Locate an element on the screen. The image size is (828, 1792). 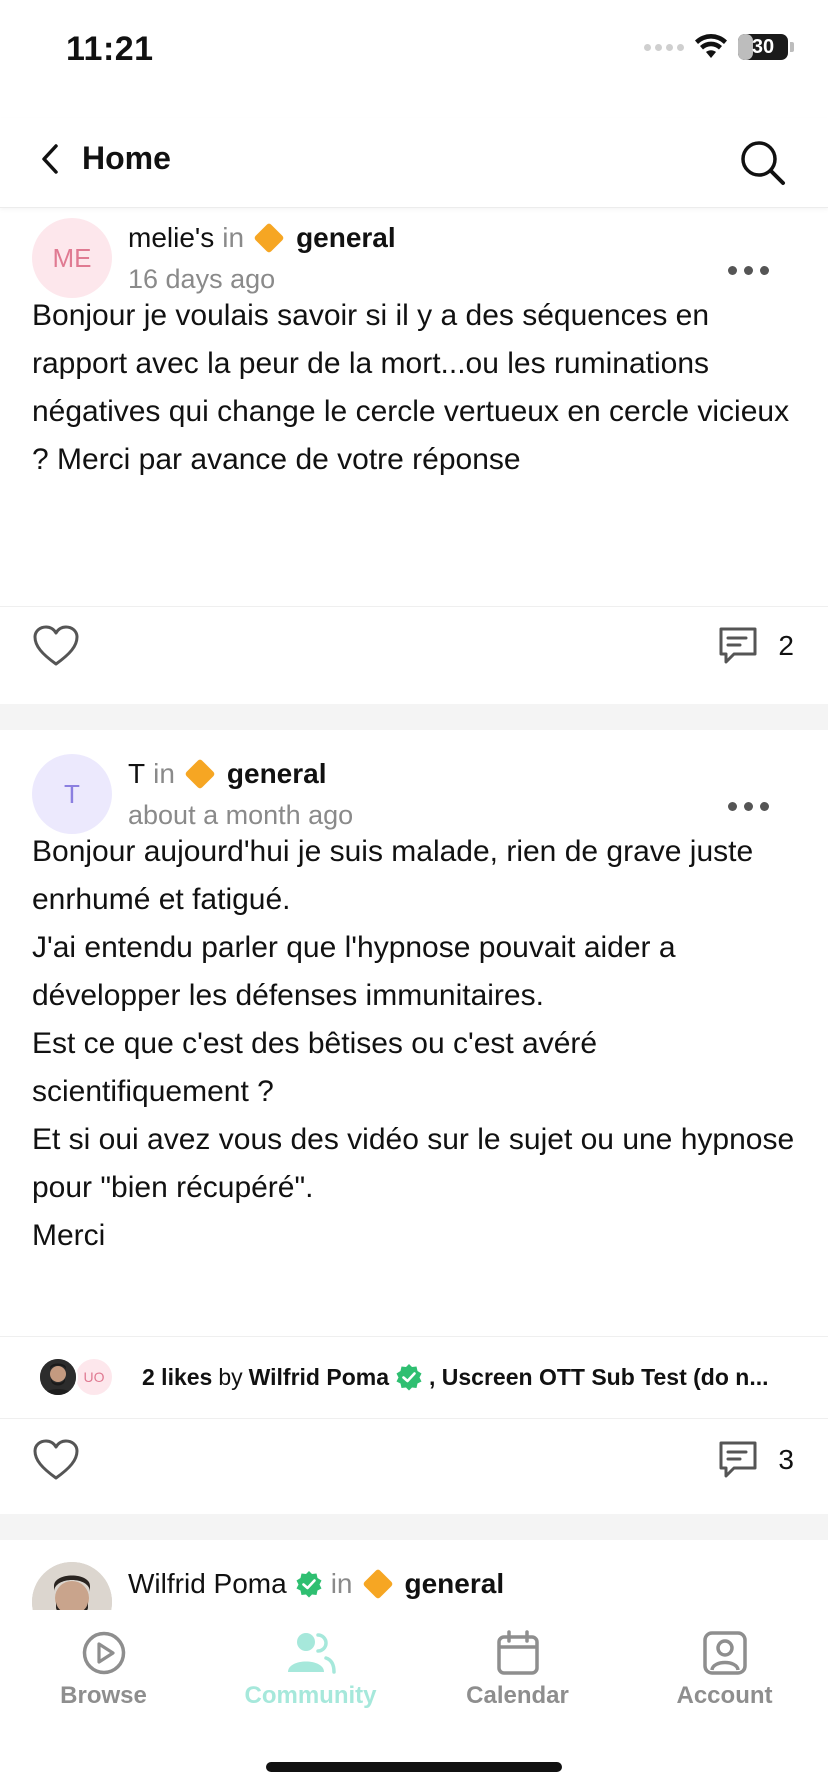
likes-by-label: by is located at coordinates (230, 1376).